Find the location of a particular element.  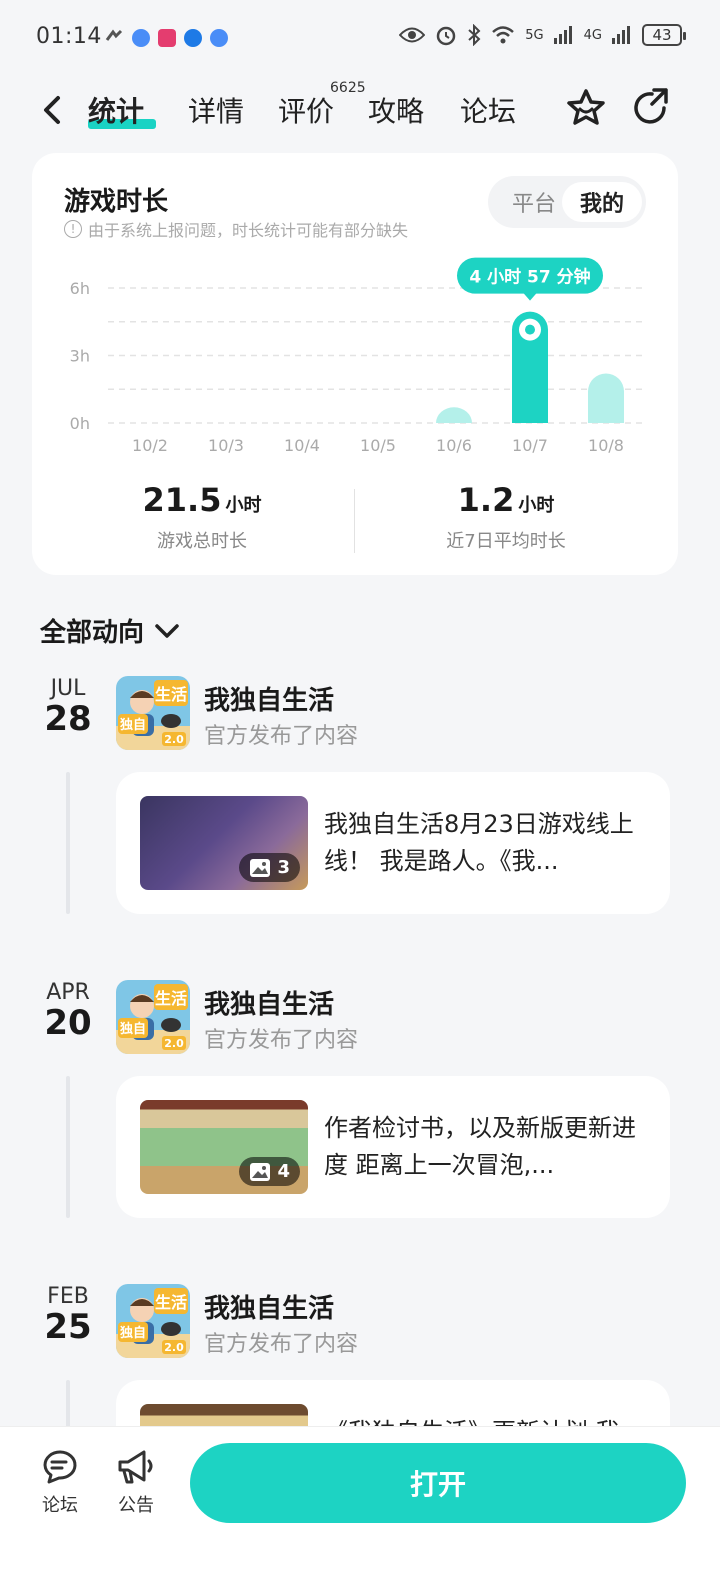

forum-chat-icon is located at coordinates (60, 1467).